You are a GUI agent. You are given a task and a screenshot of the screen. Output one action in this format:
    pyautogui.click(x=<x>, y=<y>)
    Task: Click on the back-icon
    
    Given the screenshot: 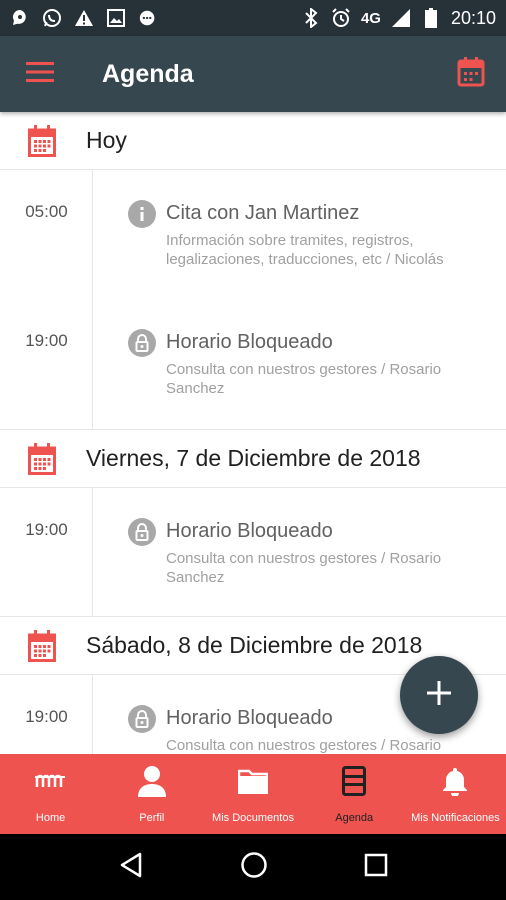 What is the action you would take?
    pyautogui.click(x=131, y=867)
    